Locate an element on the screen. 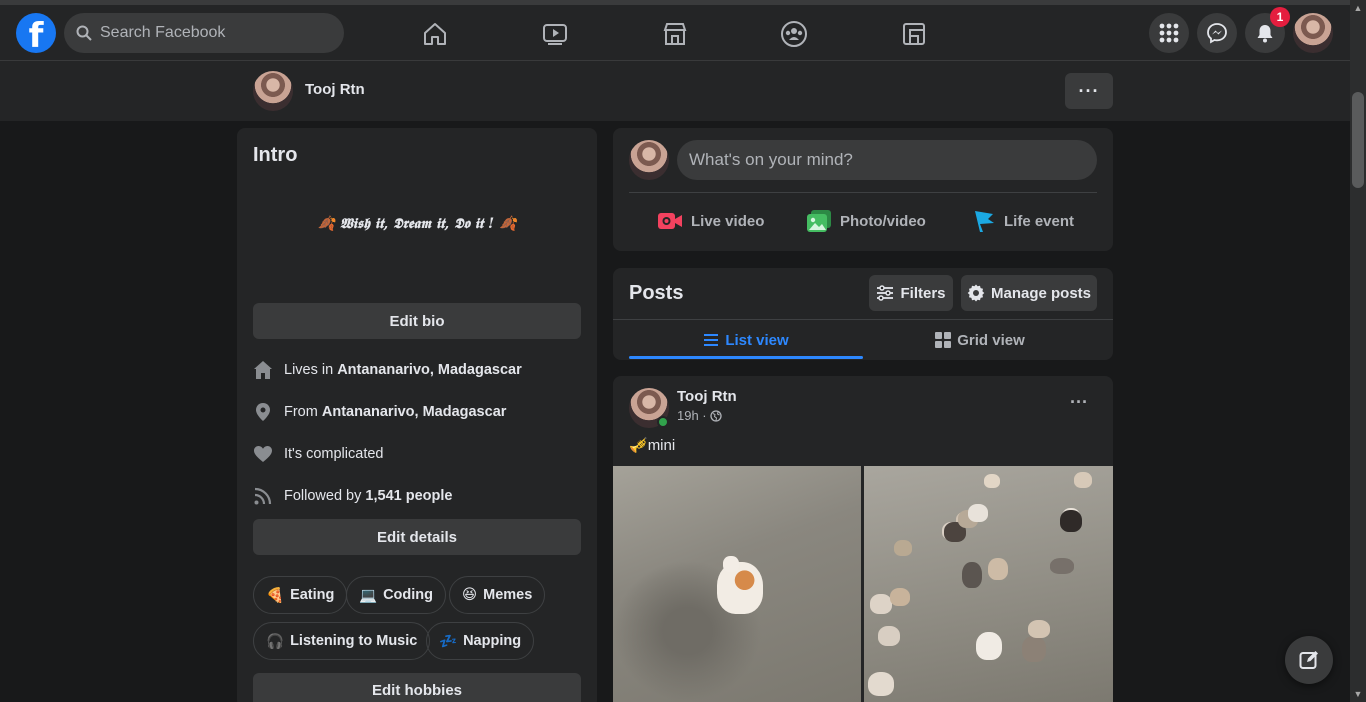 Image resolution: width=1366 pixels, height=702 pixels. groups-icon is located at coordinates (794, 34).